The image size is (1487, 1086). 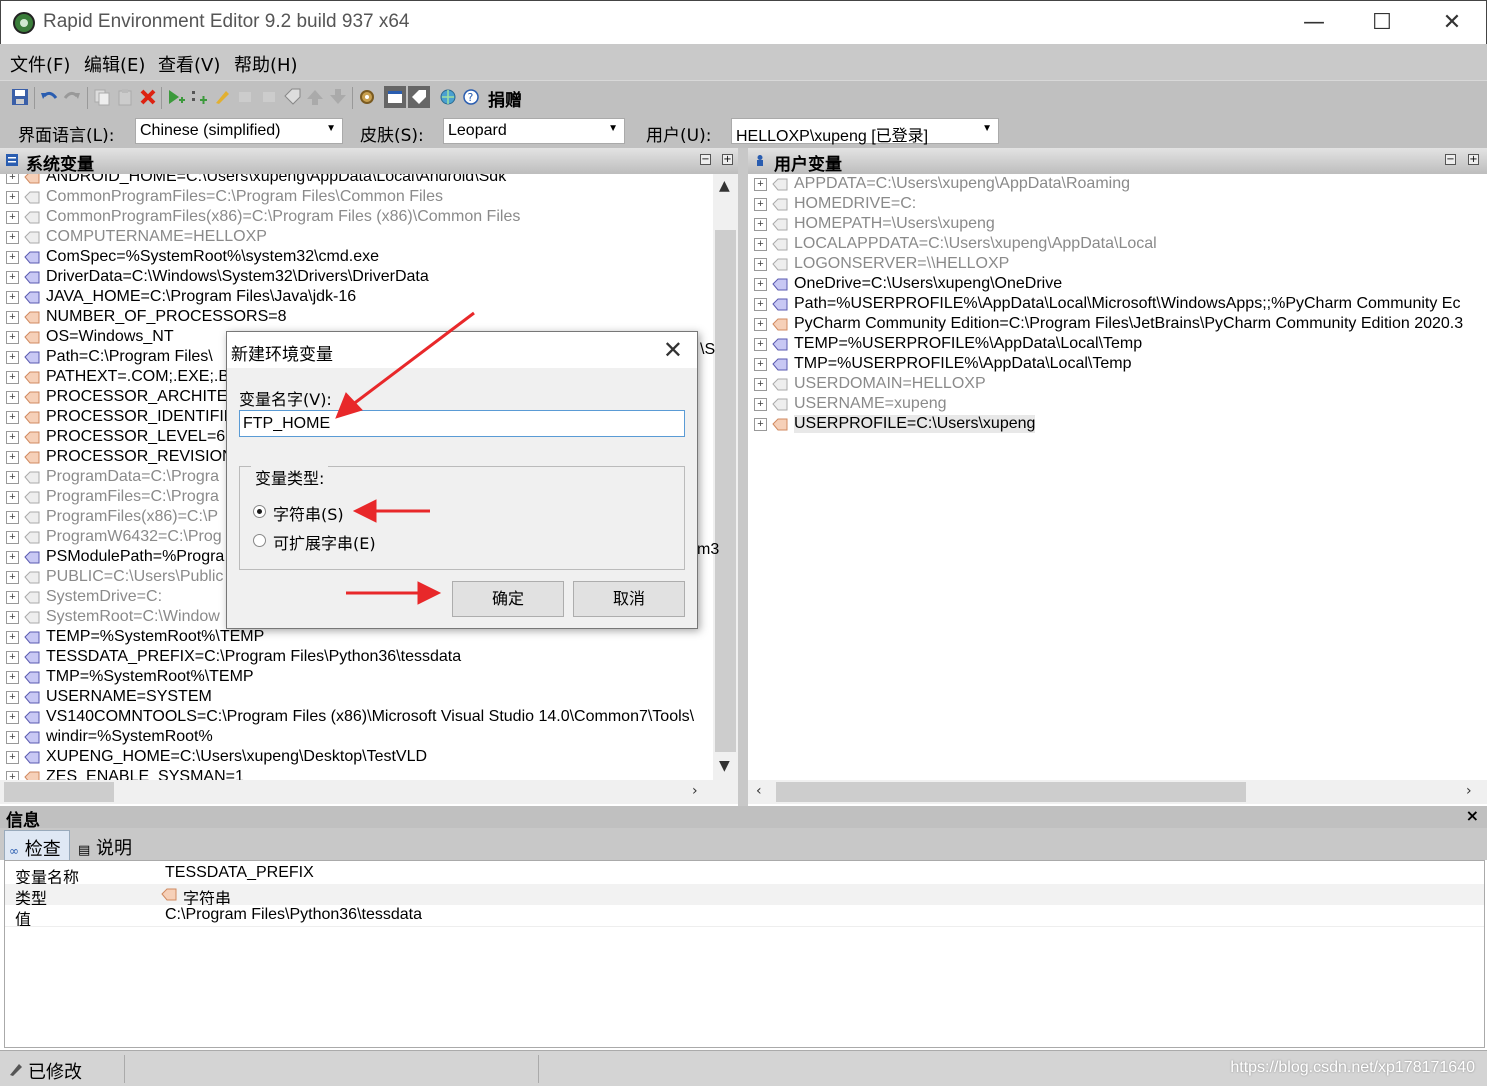 What do you see at coordinates (49, 97) in the screenshot?
I see `undo-icon` at bounding box center [49, 97].